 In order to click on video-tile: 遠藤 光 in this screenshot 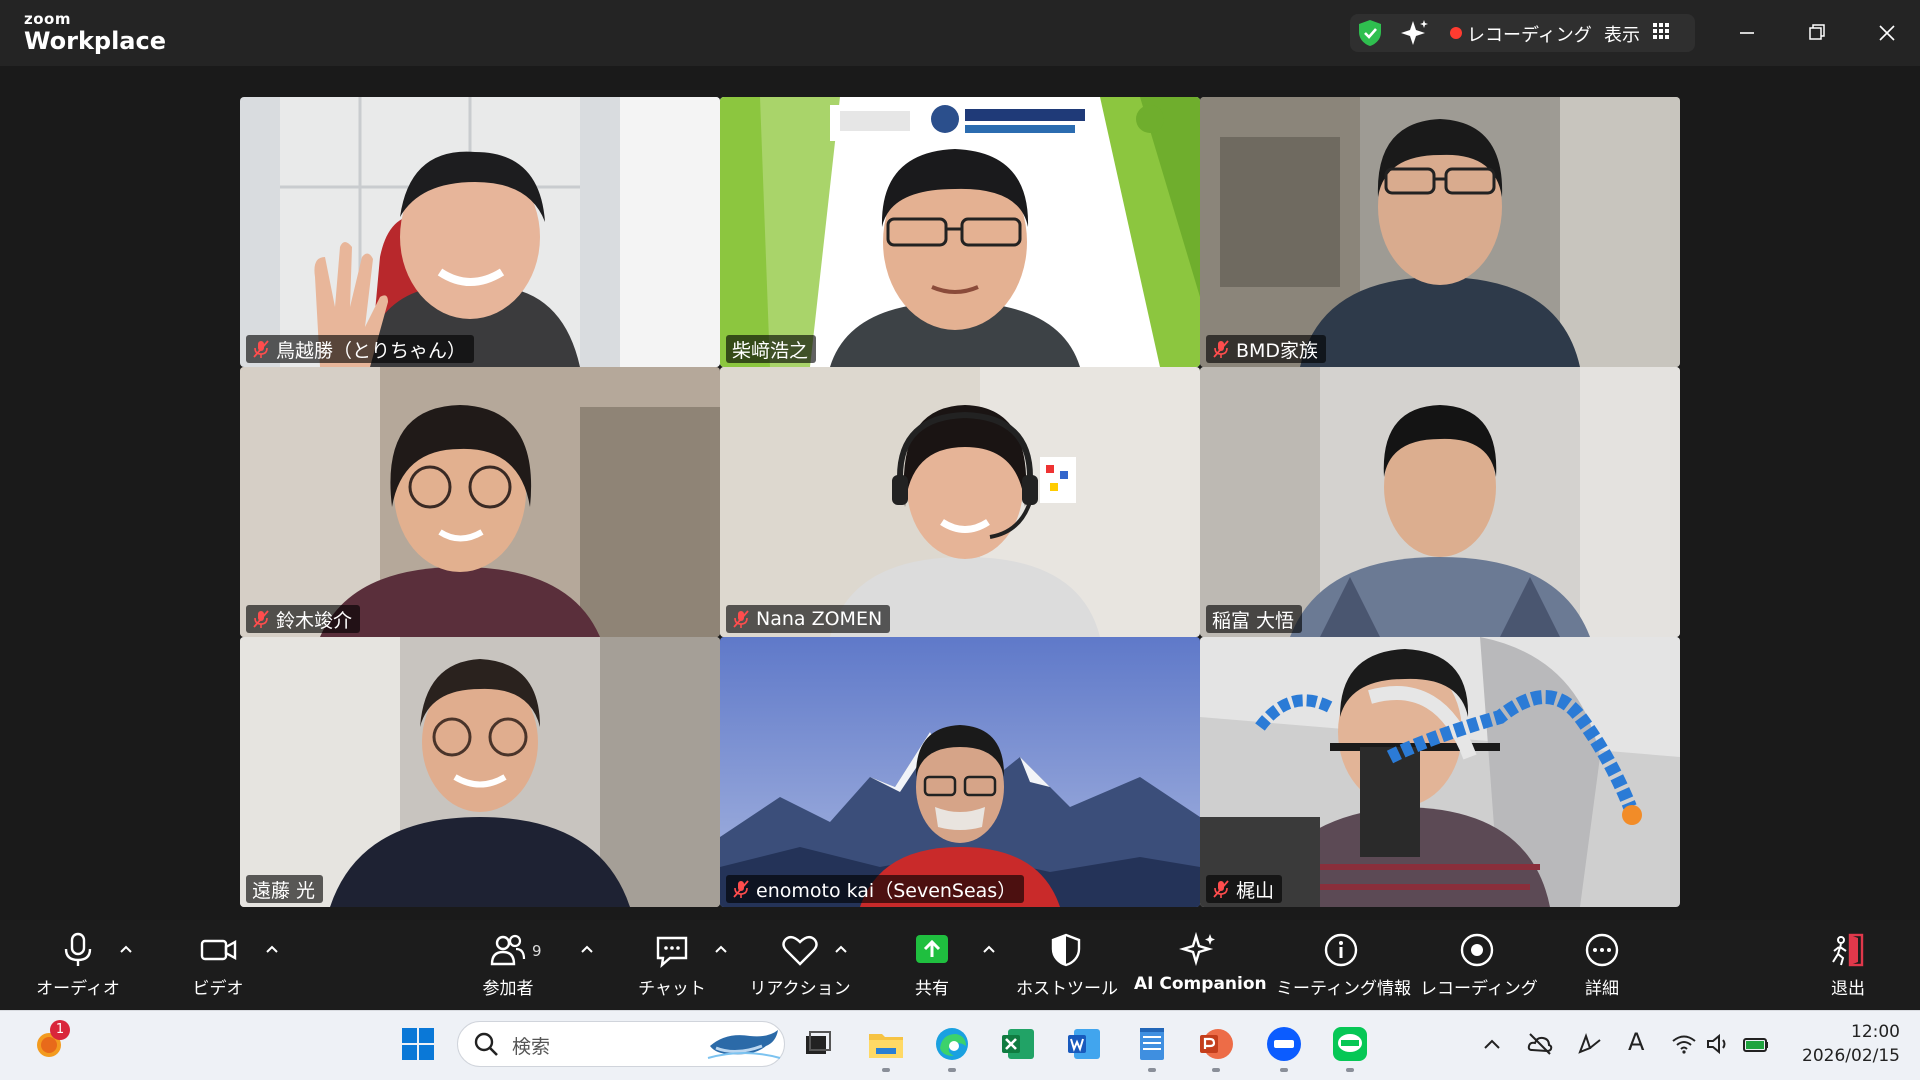, I will do `click(480, 772)`.